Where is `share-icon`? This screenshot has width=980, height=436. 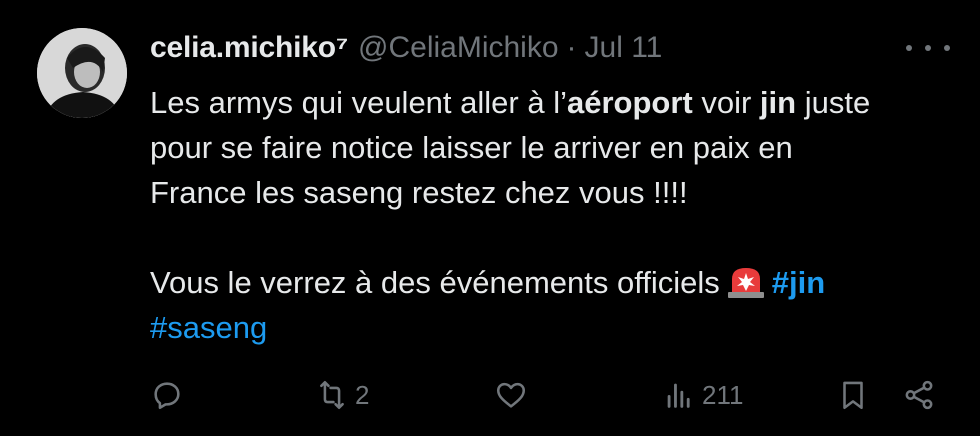
share-icon is located at coordinates (919, 395).